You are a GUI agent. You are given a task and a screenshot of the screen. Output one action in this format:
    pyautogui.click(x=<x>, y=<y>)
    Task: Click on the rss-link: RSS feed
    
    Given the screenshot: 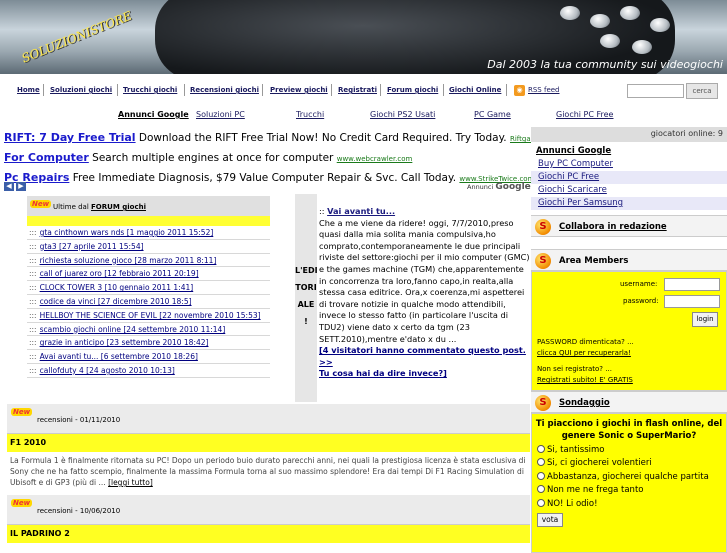 What is the action you would take?
    pyautogui.click(x=544, y=90)
    